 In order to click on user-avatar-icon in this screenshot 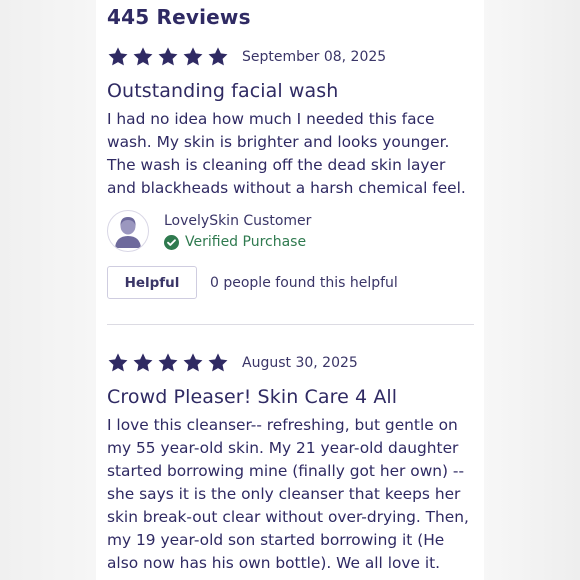, I will do `click(128, 232)`.